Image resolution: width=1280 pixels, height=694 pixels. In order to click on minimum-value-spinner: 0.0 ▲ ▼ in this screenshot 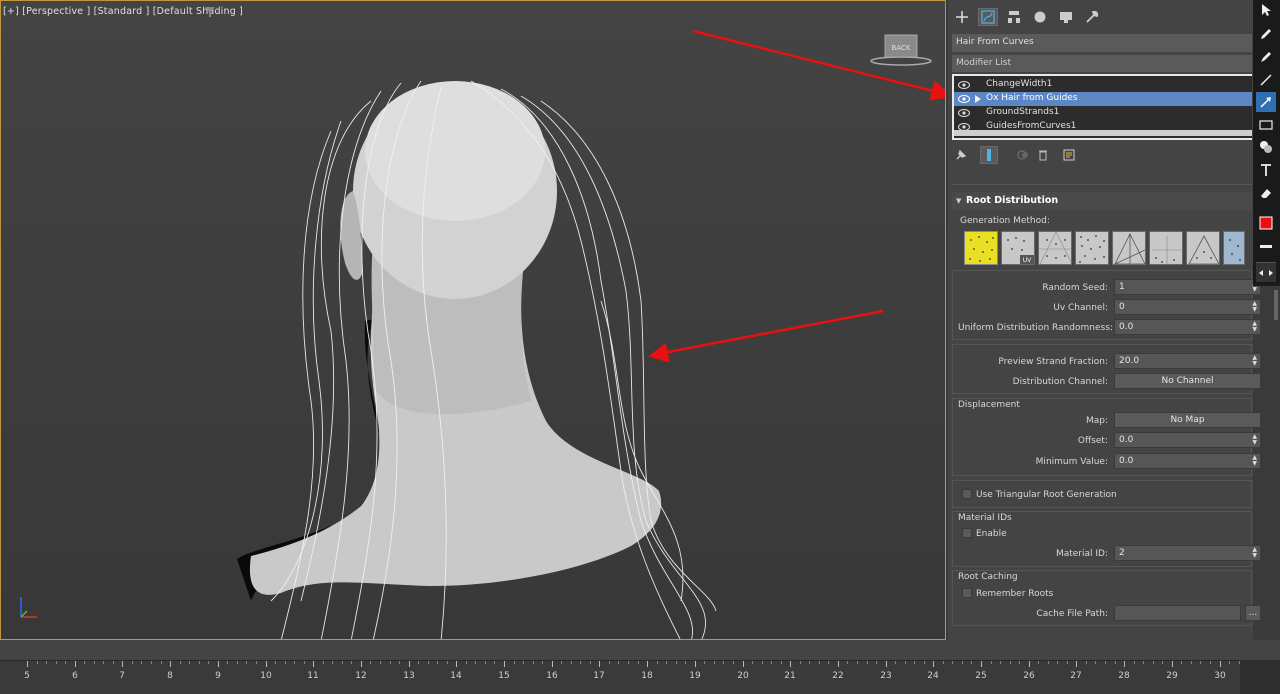, I will do `click(1187, 461)`.